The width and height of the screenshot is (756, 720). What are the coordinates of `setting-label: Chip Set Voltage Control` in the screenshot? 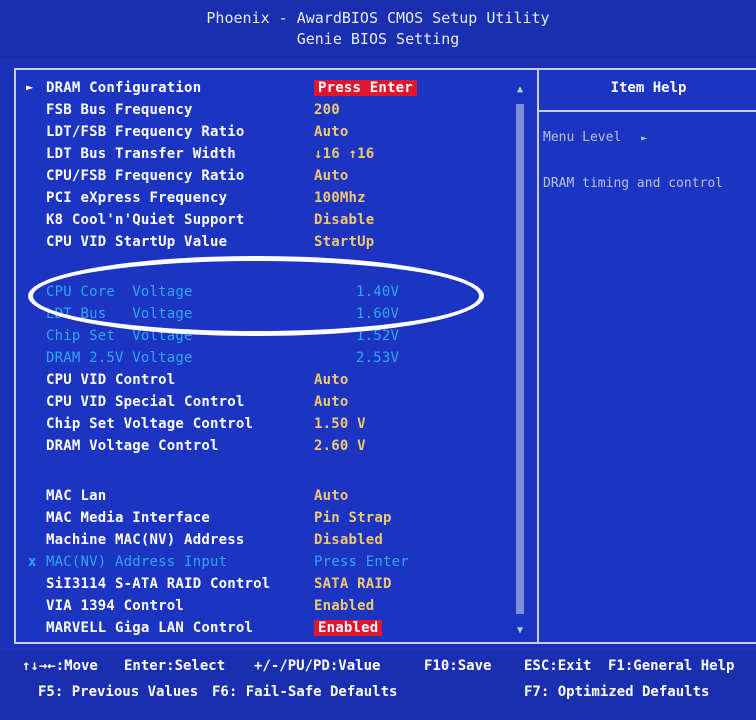 It's located at (150, 424).